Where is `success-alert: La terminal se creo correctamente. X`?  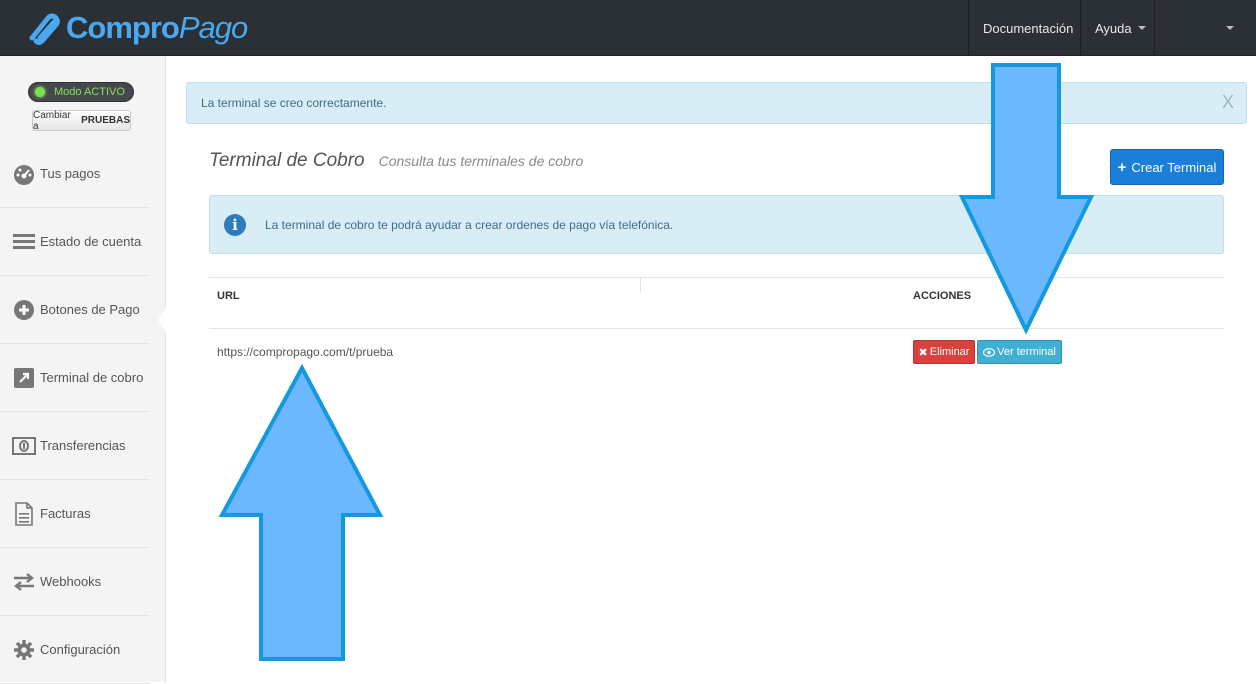
success-alert: La terminal se creo correctamente. X is located at coordinates (716, 103).